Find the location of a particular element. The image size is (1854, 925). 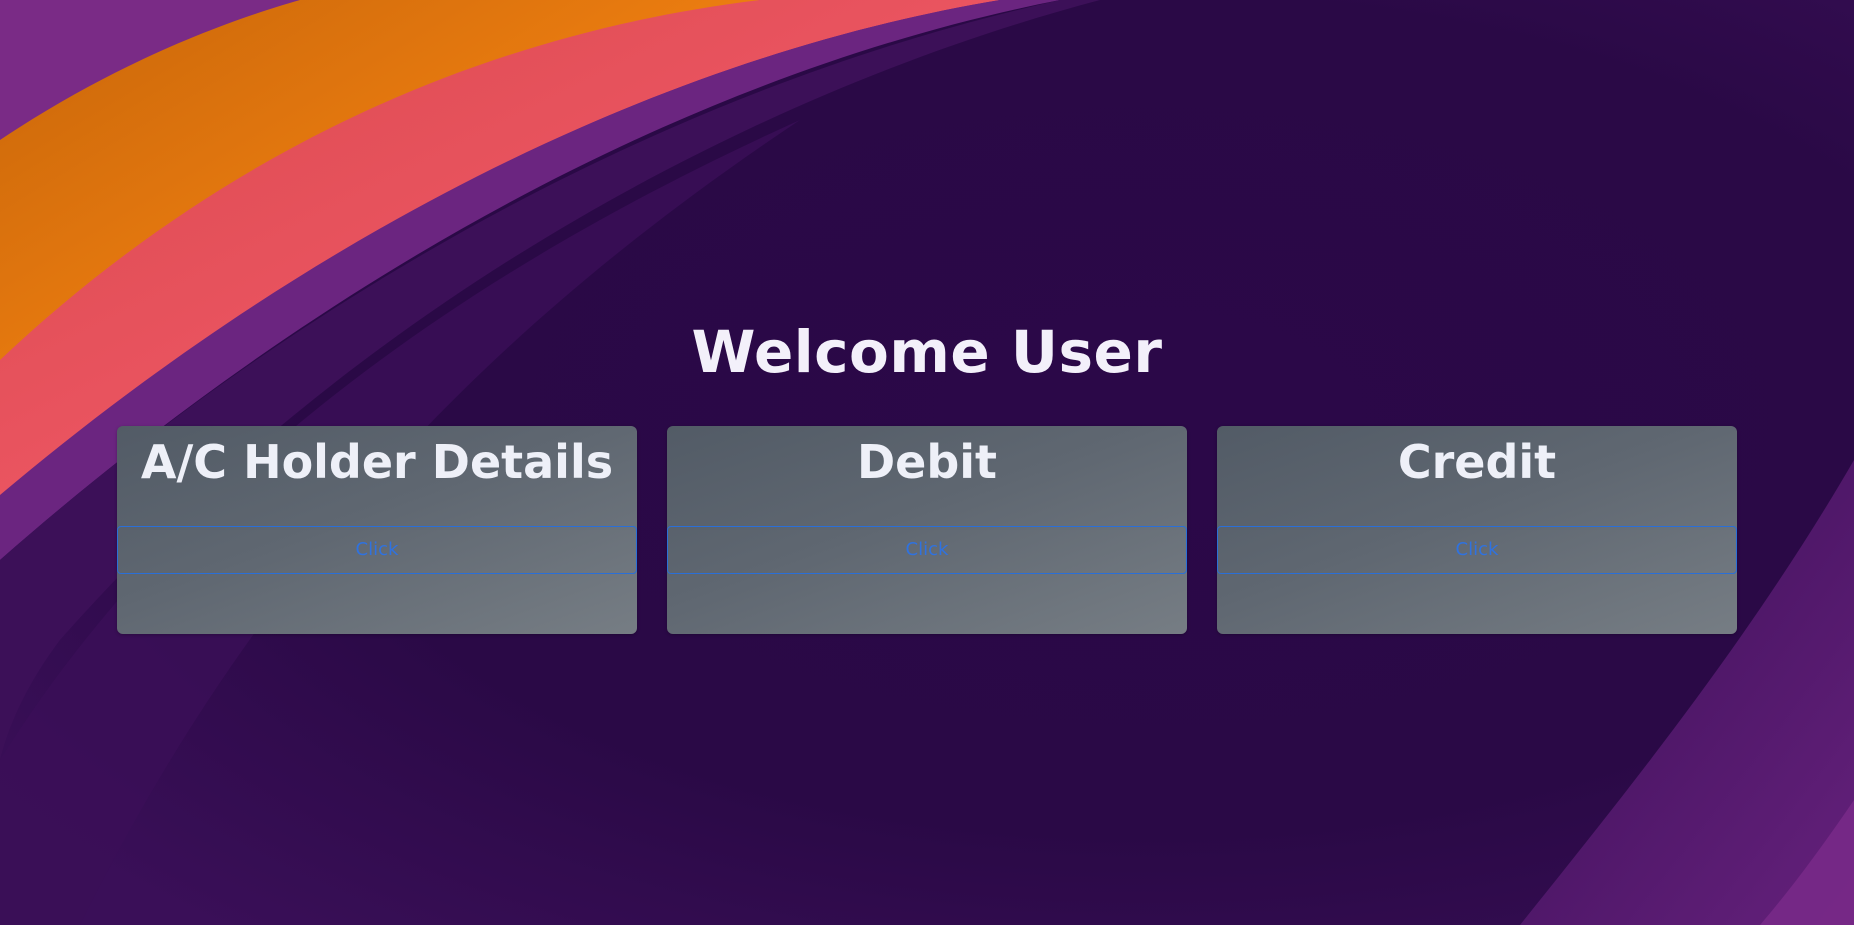

debit-click-button: Click is located at coordinates (927, 550).